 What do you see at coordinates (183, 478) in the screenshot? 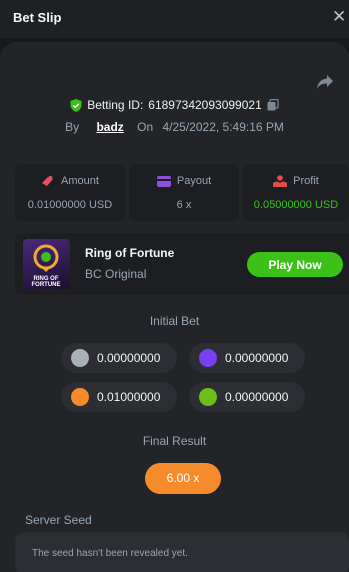
I see `final-result-badge: 6.00 x` at bounding box center [183, 478].